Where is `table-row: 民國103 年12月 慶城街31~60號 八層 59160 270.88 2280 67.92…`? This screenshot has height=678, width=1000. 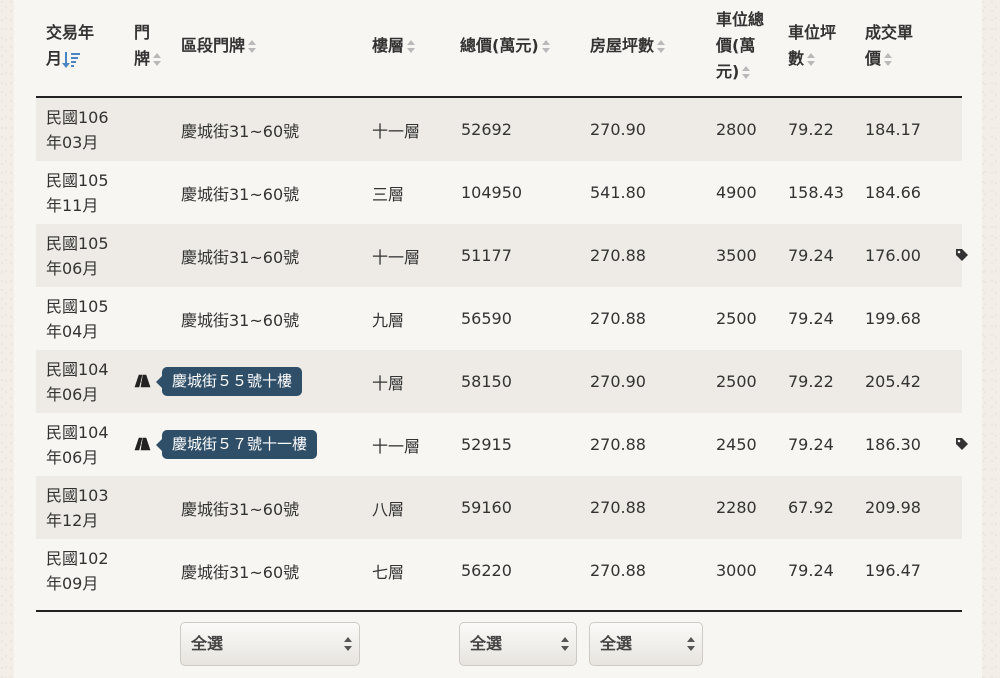
table-row: 民國103 年12月 慶城街31~60號 八層 59160 270.88 2280 67.92… is located at coordinates (499, 507).